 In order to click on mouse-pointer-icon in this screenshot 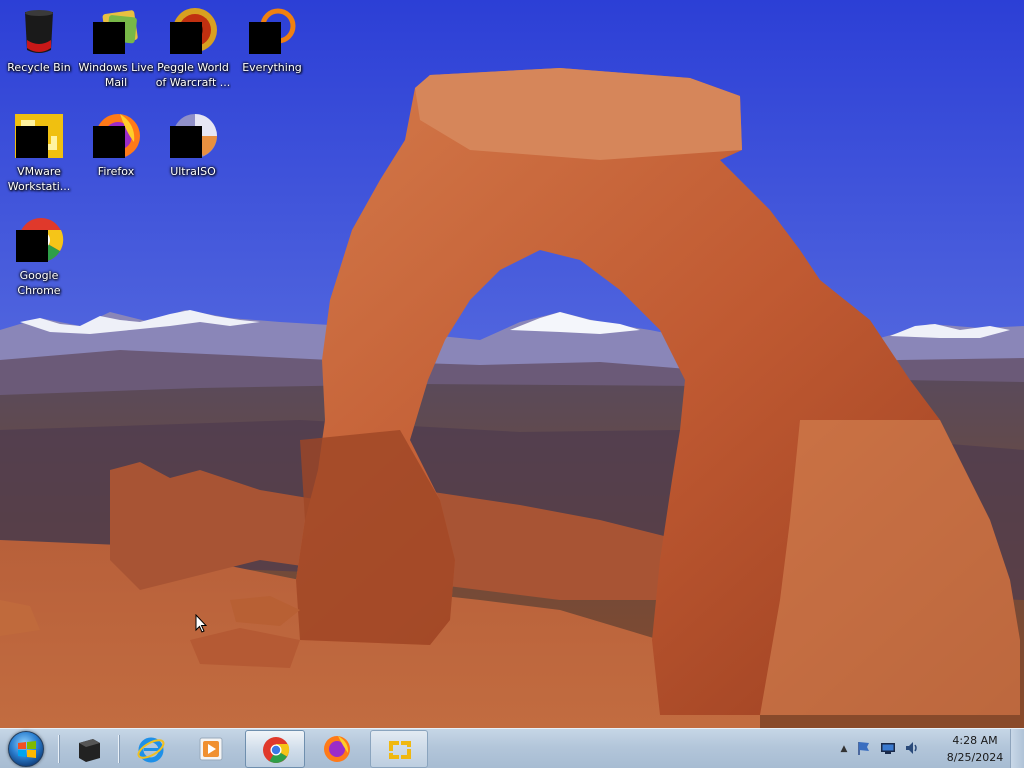, I will do `click(201, 623)`.